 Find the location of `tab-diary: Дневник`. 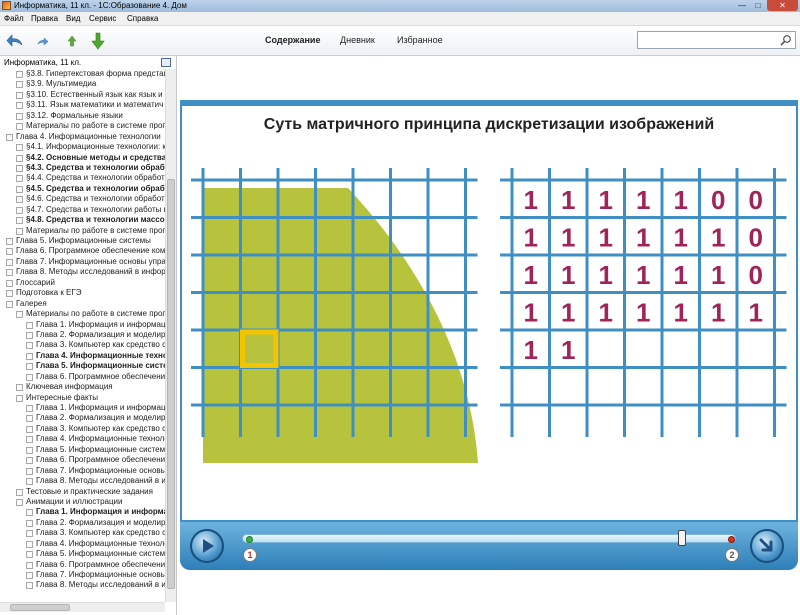

tab-diary: Дневник is located at coordinates (357, 40).